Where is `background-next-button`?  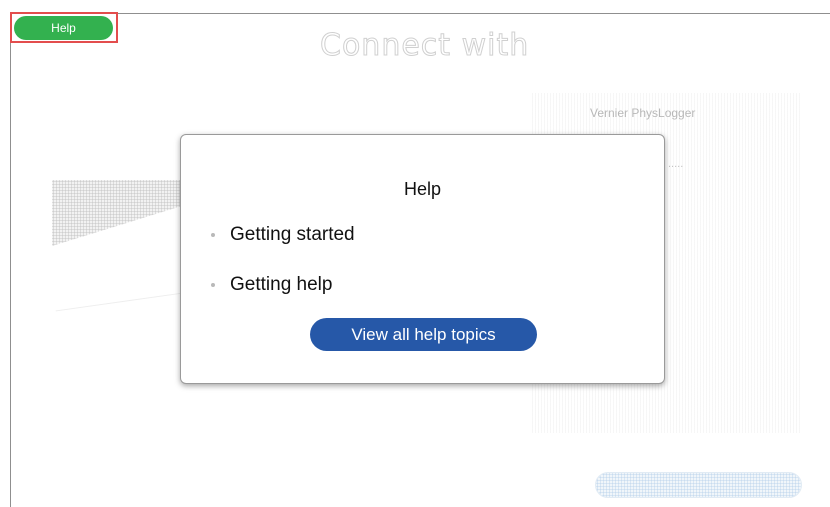 background-next-button is located at coordinates (698, 485).